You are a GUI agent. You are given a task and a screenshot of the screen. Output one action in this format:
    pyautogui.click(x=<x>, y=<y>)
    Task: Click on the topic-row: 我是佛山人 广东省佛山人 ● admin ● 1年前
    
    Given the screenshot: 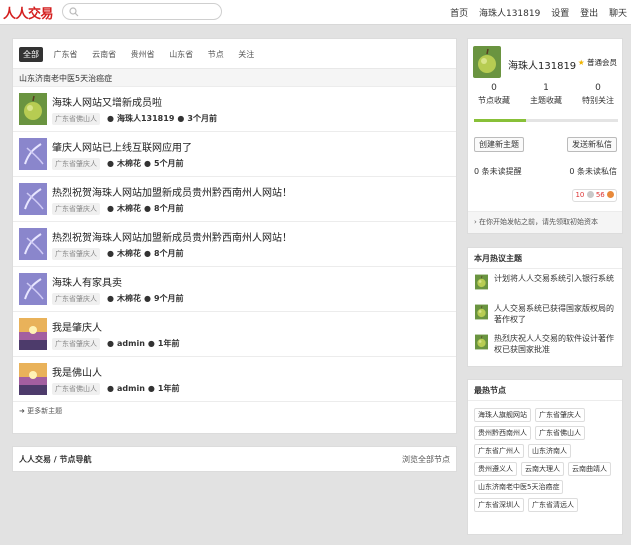 What is the action you would take?
    pyautogui.click(x=234, y=379)
    